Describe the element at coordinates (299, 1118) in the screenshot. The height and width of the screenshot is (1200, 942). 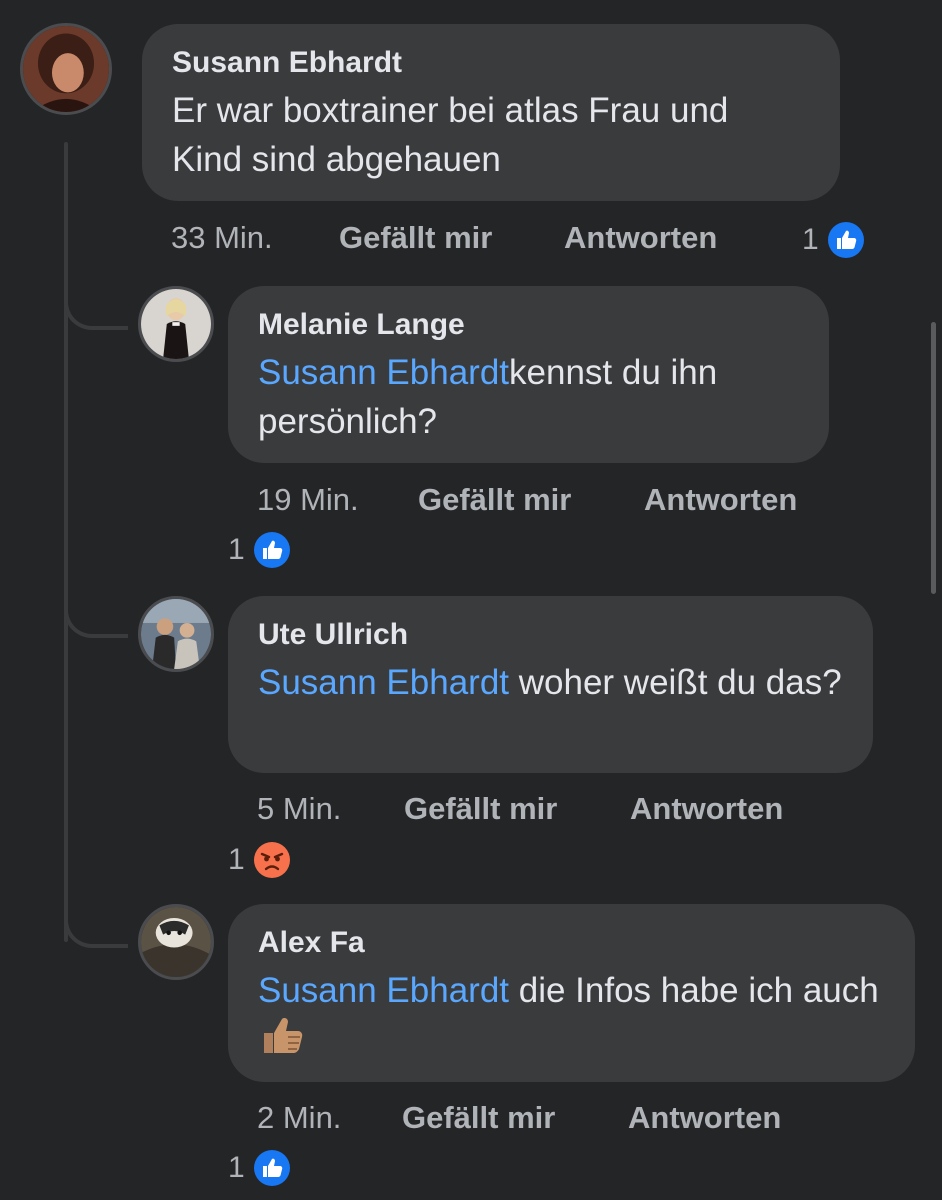
I see `reply-time: 2 Min.` at that location.